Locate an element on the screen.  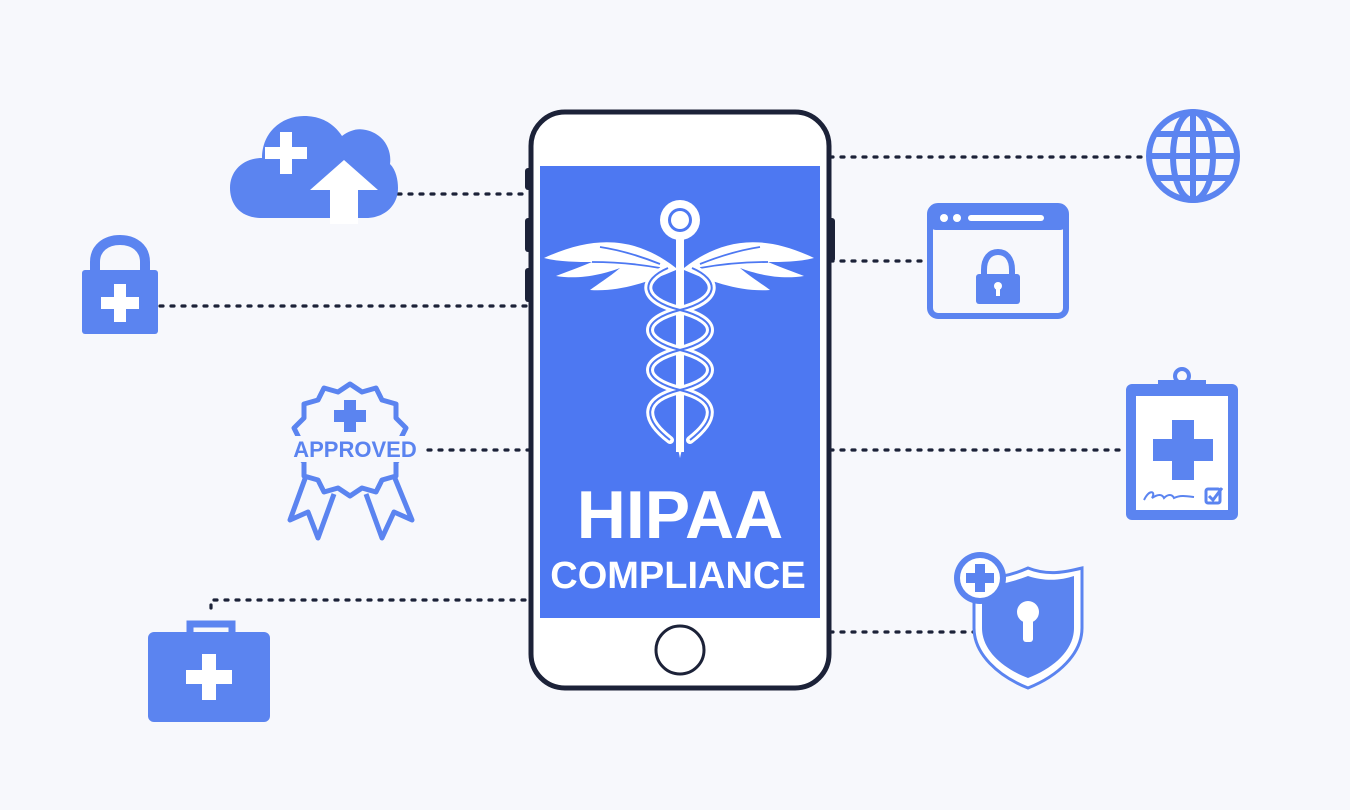
padlock-medical-icon is located at coordinates (120, 284).